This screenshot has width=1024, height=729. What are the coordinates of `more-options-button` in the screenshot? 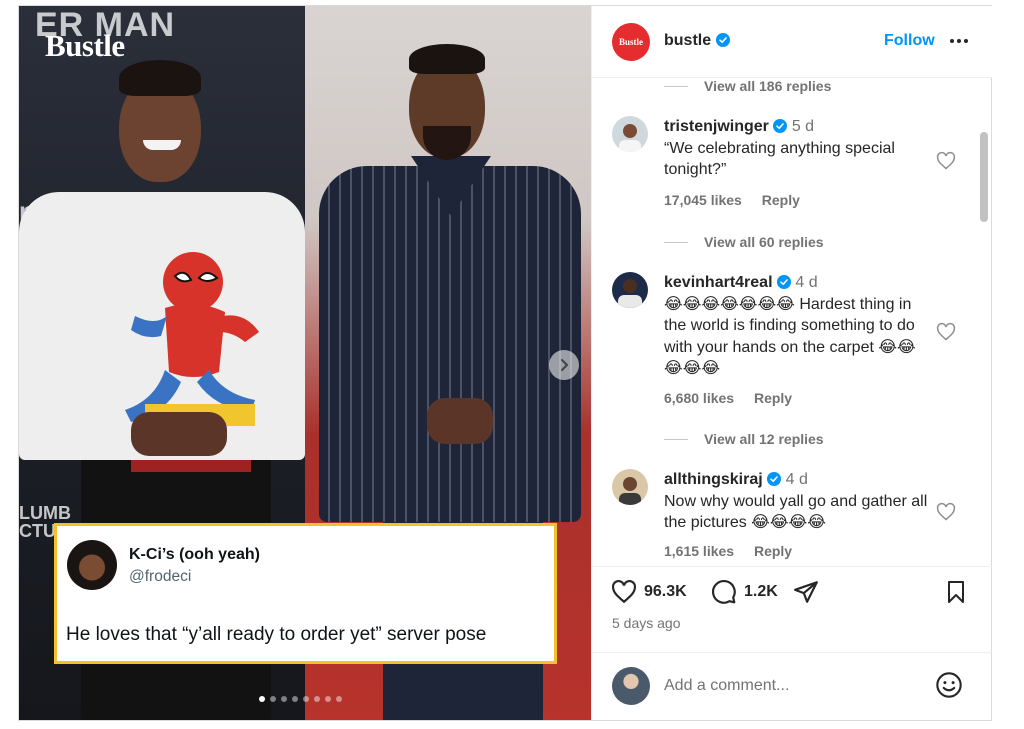 It's located at (959, 41).